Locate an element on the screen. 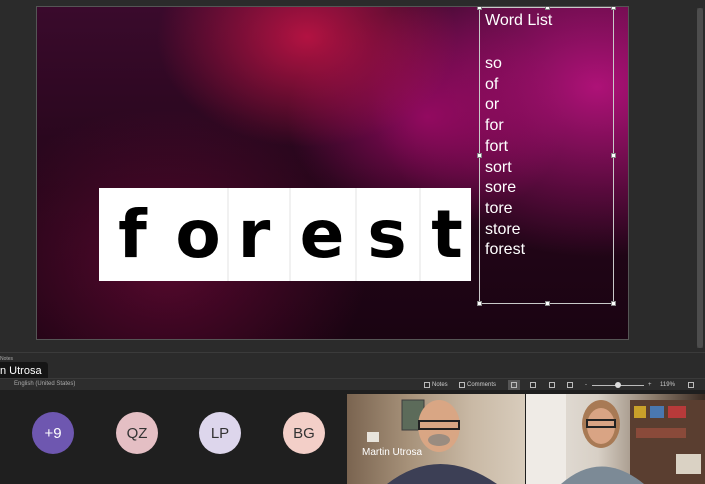  comments-button: Comments is located at coordinates (477, 385).